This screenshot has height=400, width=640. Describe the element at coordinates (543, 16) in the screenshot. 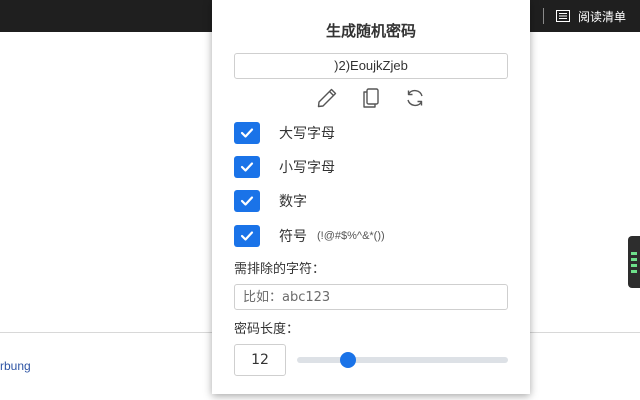

I see `toolbar-divider` at that location.